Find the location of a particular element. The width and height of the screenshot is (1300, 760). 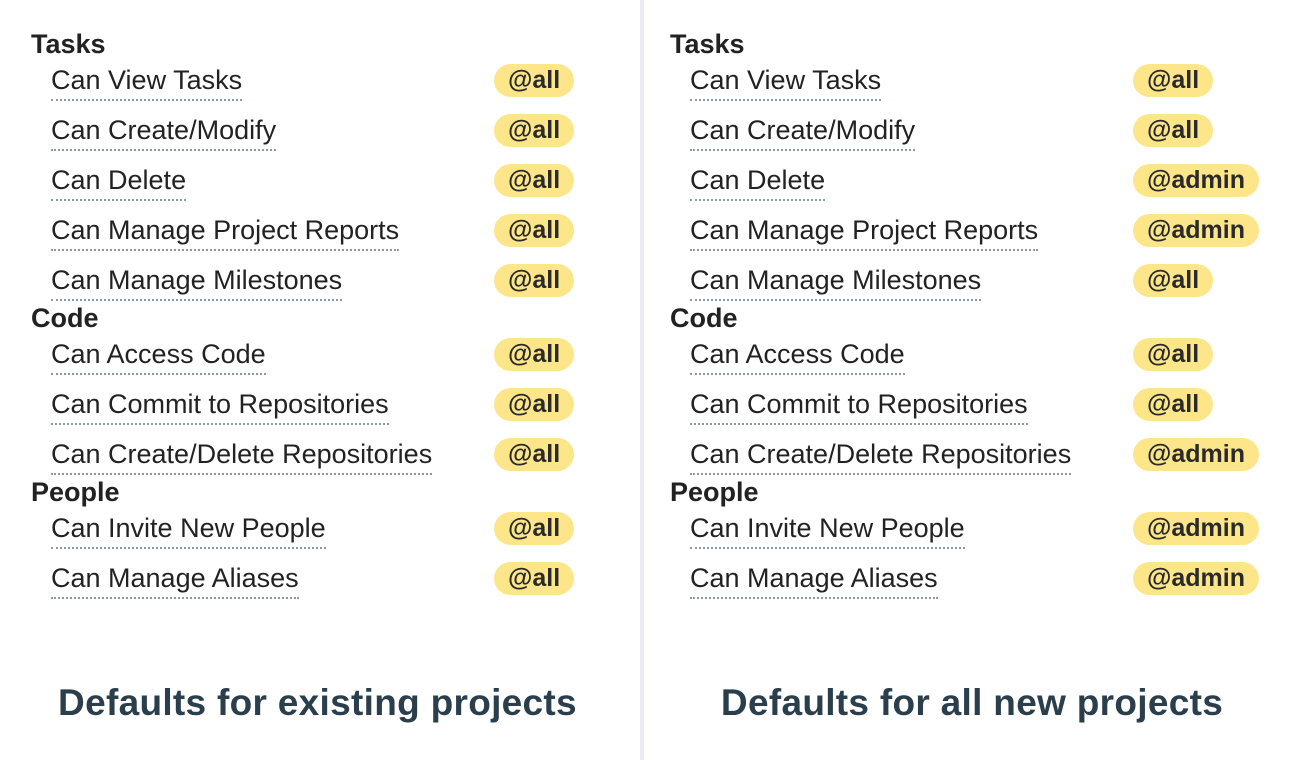

permission-row: Can Delete @all is located at coordinates (303, 187).